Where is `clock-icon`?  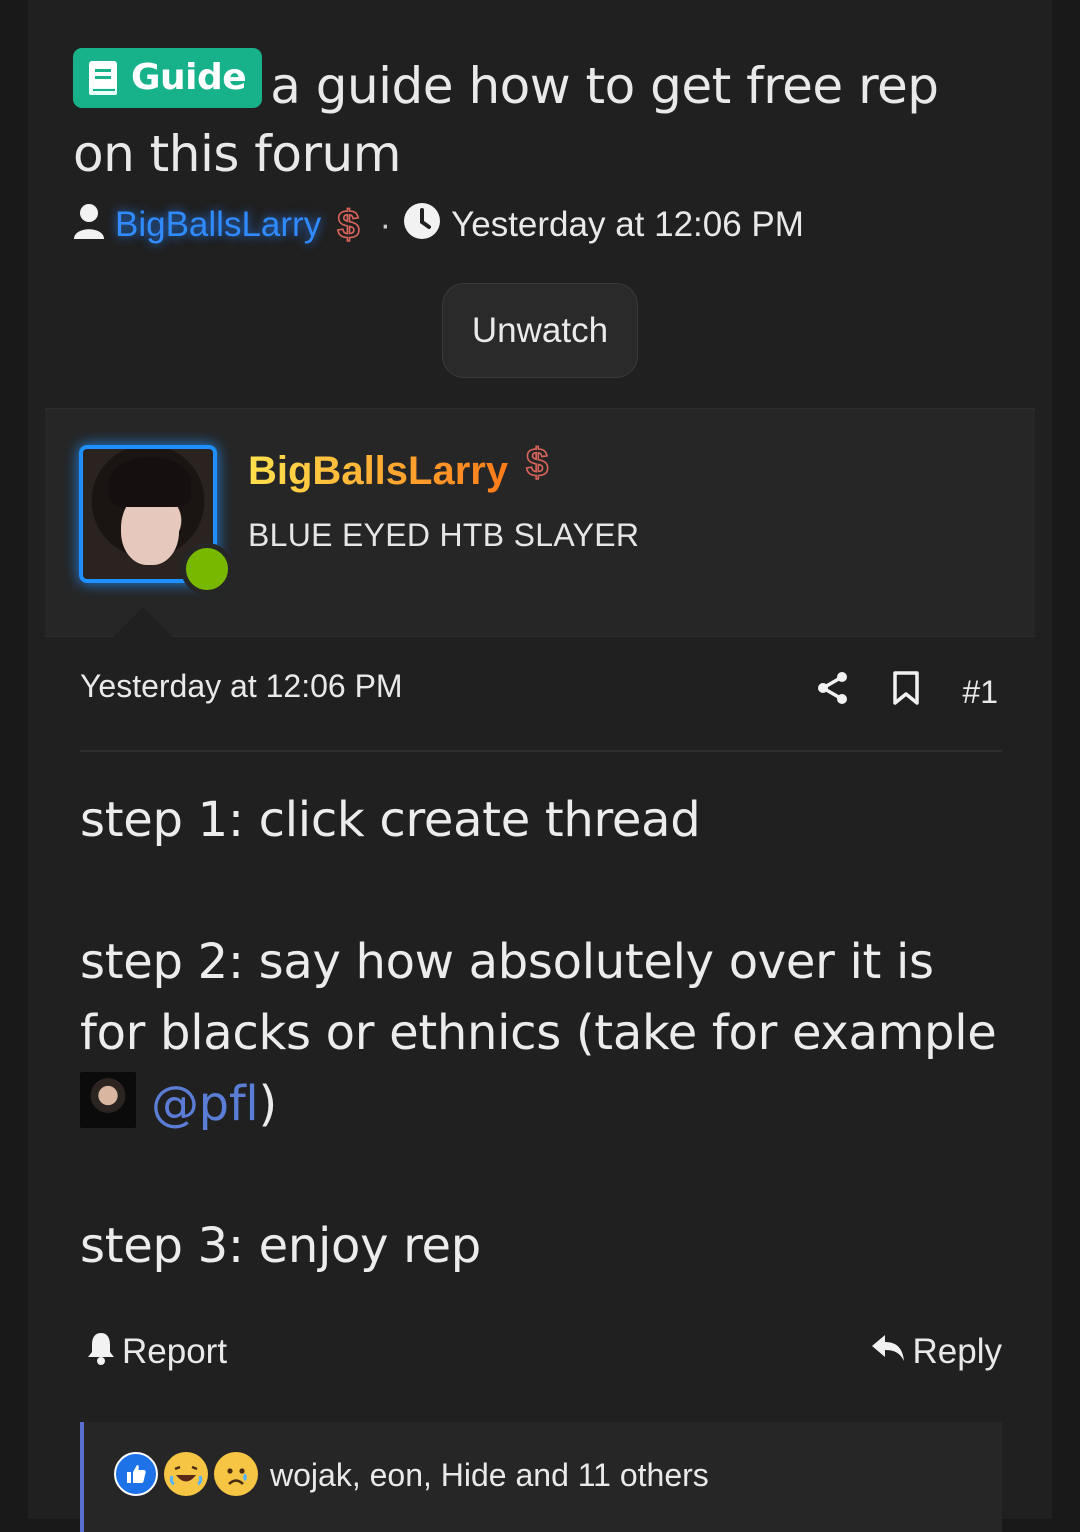 clock-icon is located at coordinates (422, 225).